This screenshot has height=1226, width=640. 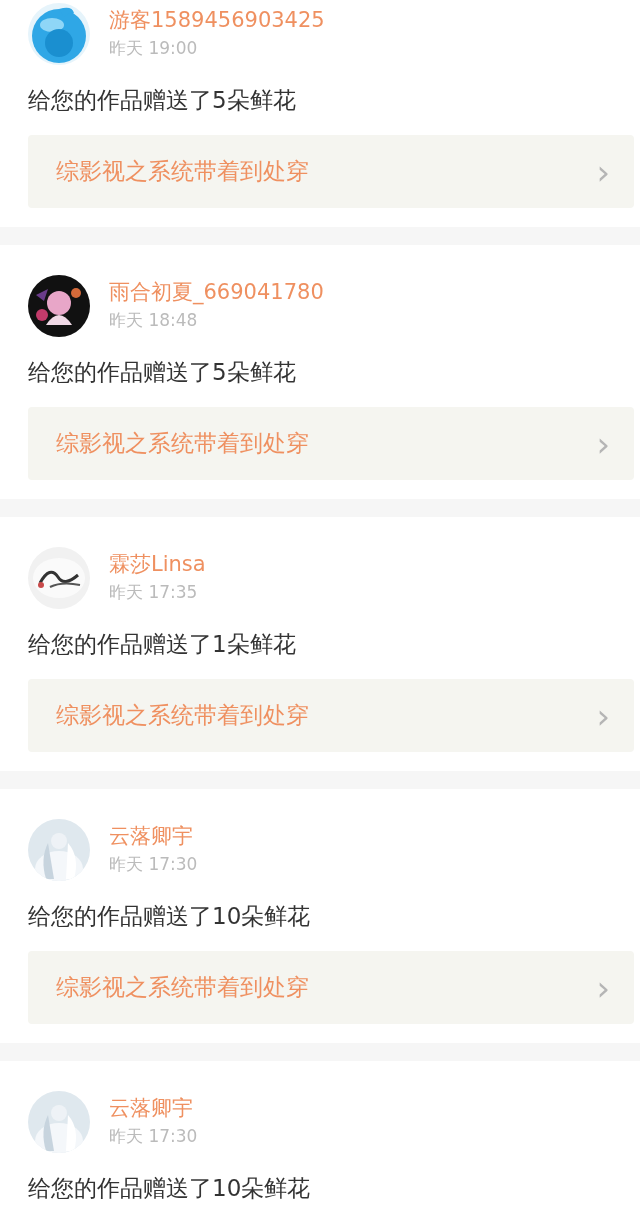 What do you see at coordinates (217, 20) in the screenshot?
I see `user-name: 游客1589456903425` at bounding box center [217, 20].